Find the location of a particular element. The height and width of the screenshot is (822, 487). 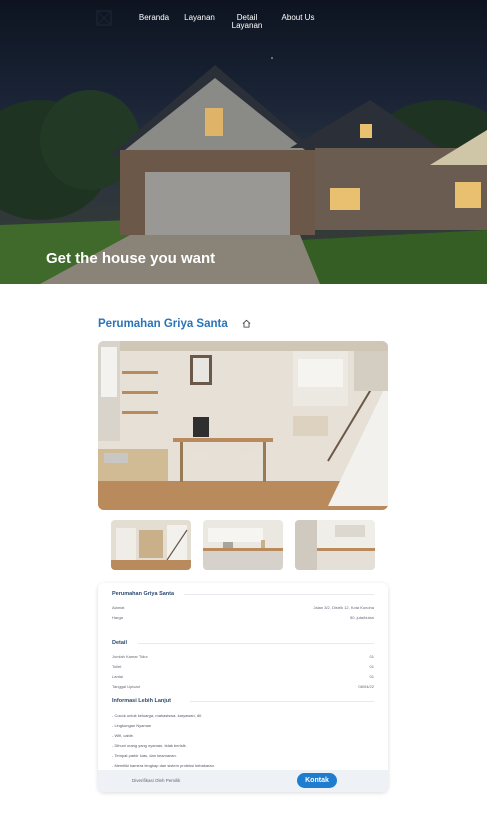

detail-value: 08/04/22 is located at coordinates (366, 686).